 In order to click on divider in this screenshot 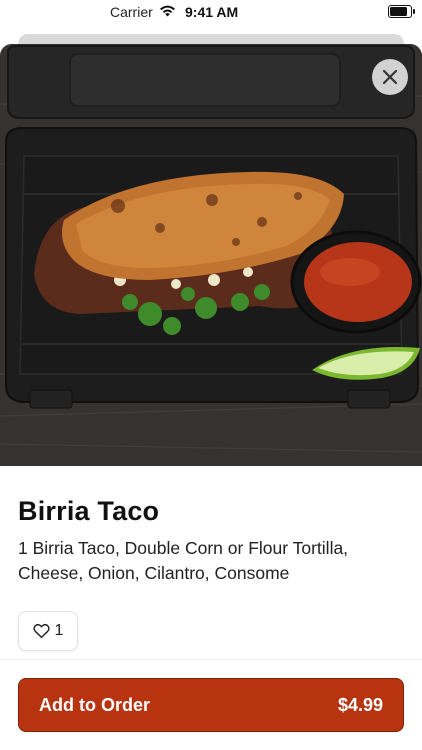, I will do `click(211, 659)`.